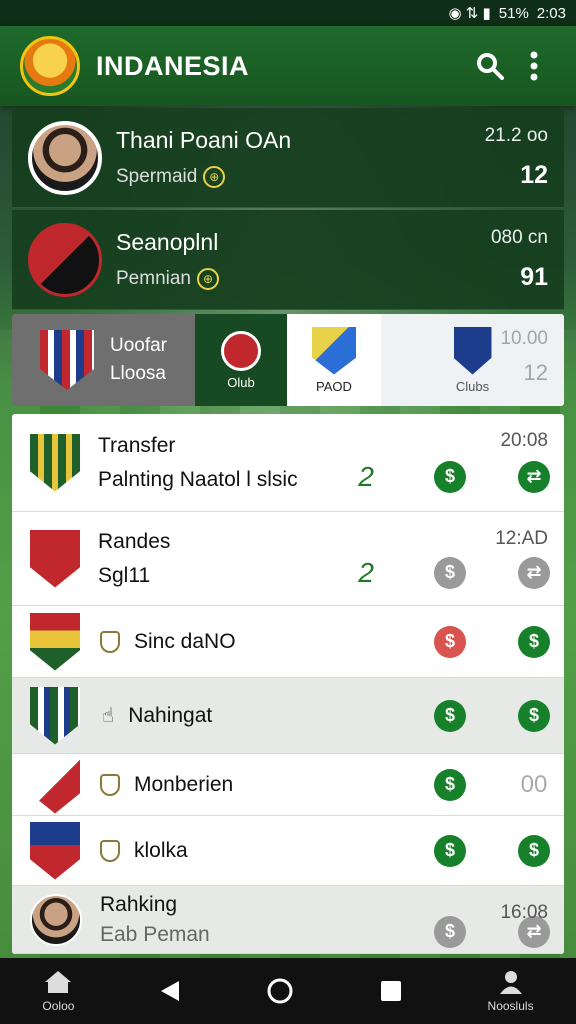 The width and height of the screenshot is (576, 1024). What do you see at coordinates (185, 641) in the screenshot?
I see `item-title: Sinc daNO` at bounding box center [185, 641].